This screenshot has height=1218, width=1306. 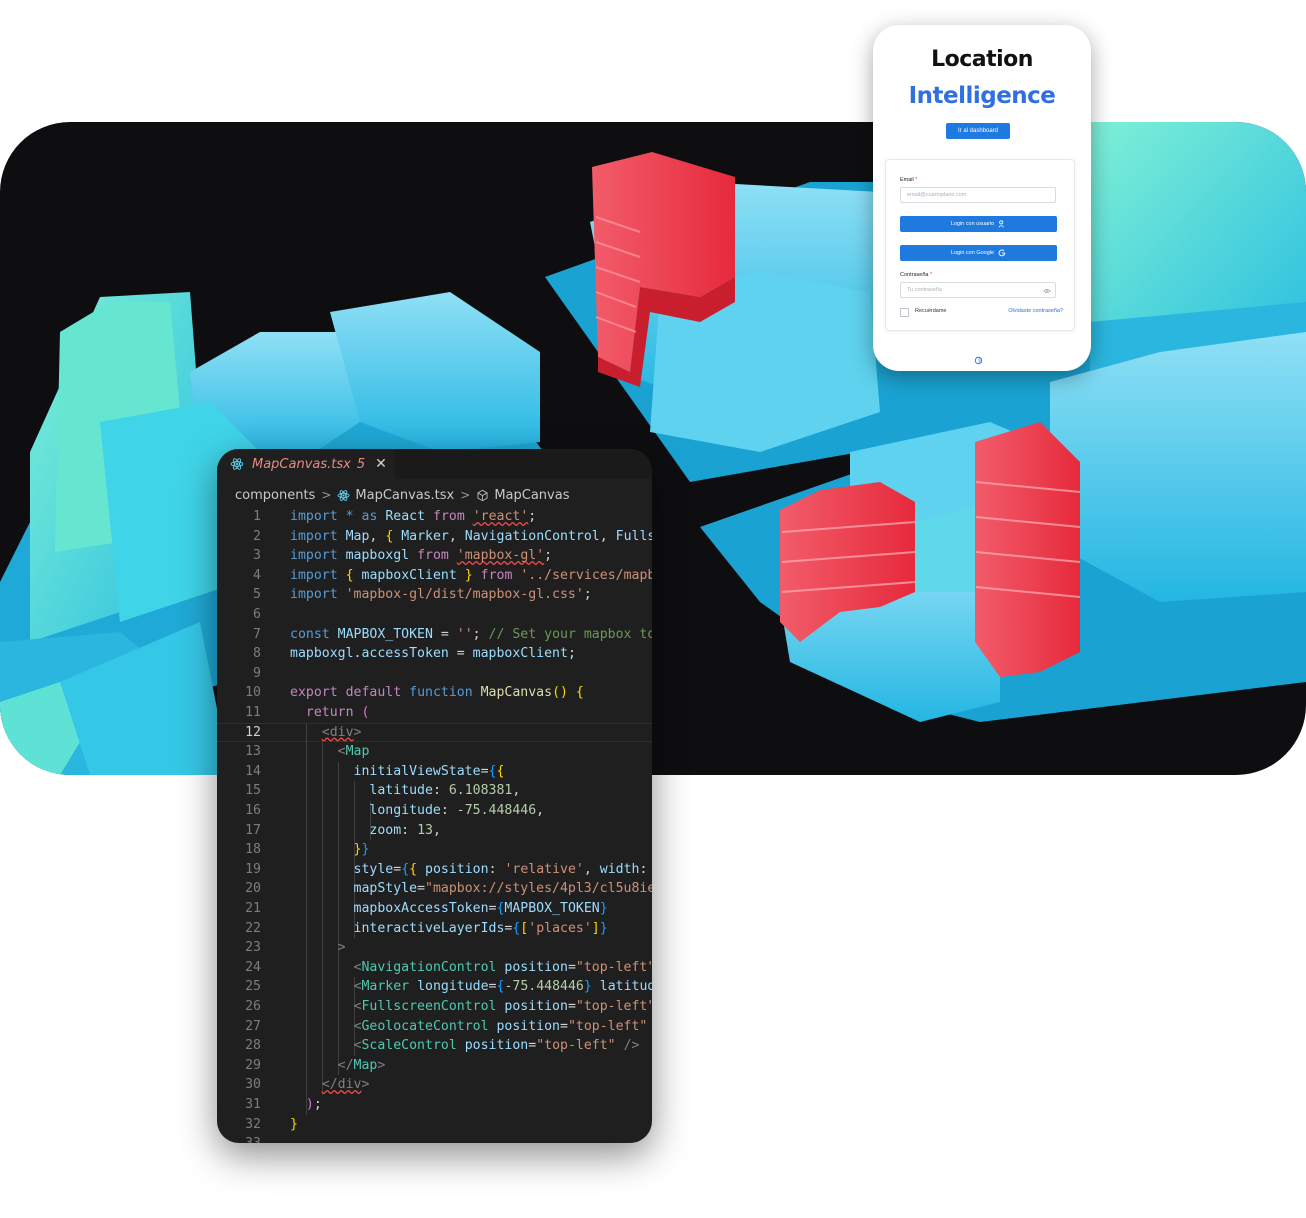 I want to click on code-token: 'mapbox-gl', so click(x=500, y=556).